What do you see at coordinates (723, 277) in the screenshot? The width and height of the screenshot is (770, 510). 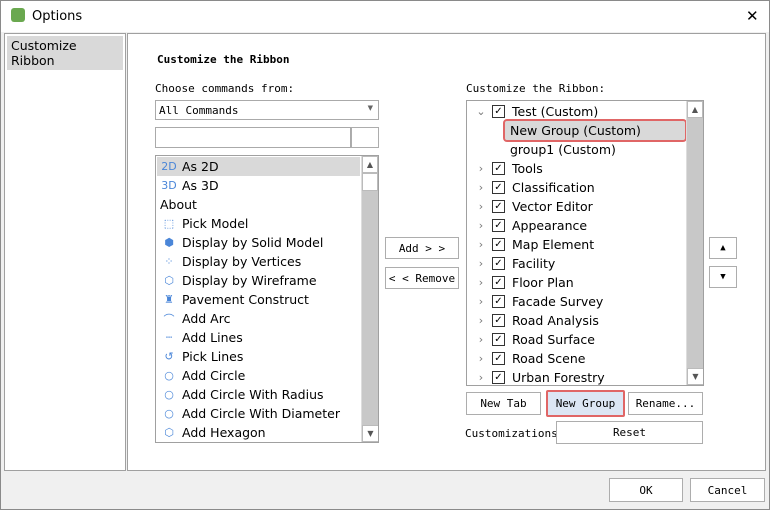 I see `move-down-button: ▼` at bounding box center [723, 277].